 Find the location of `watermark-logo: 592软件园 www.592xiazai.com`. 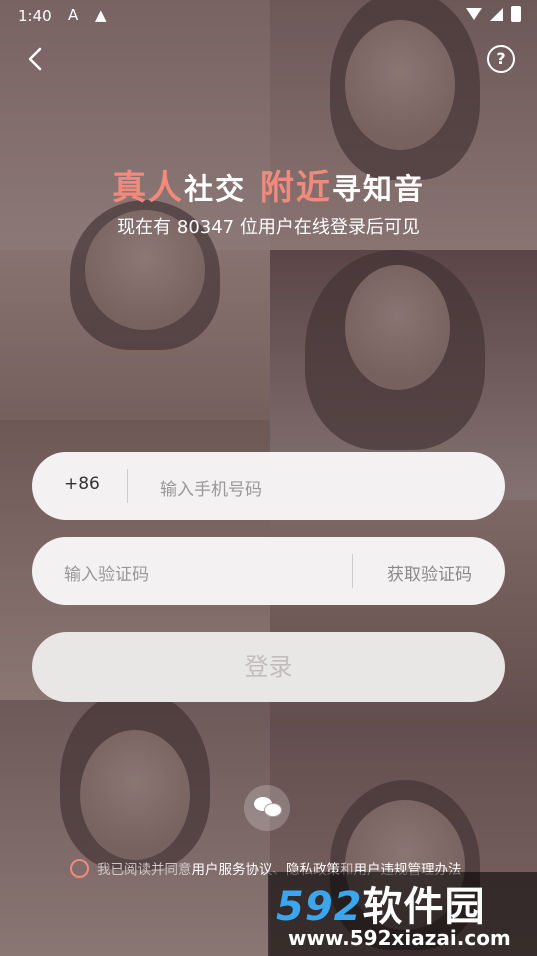

watermark-logo: 592软件园 www.592xiazai.com is located at coordinates (402, 914).